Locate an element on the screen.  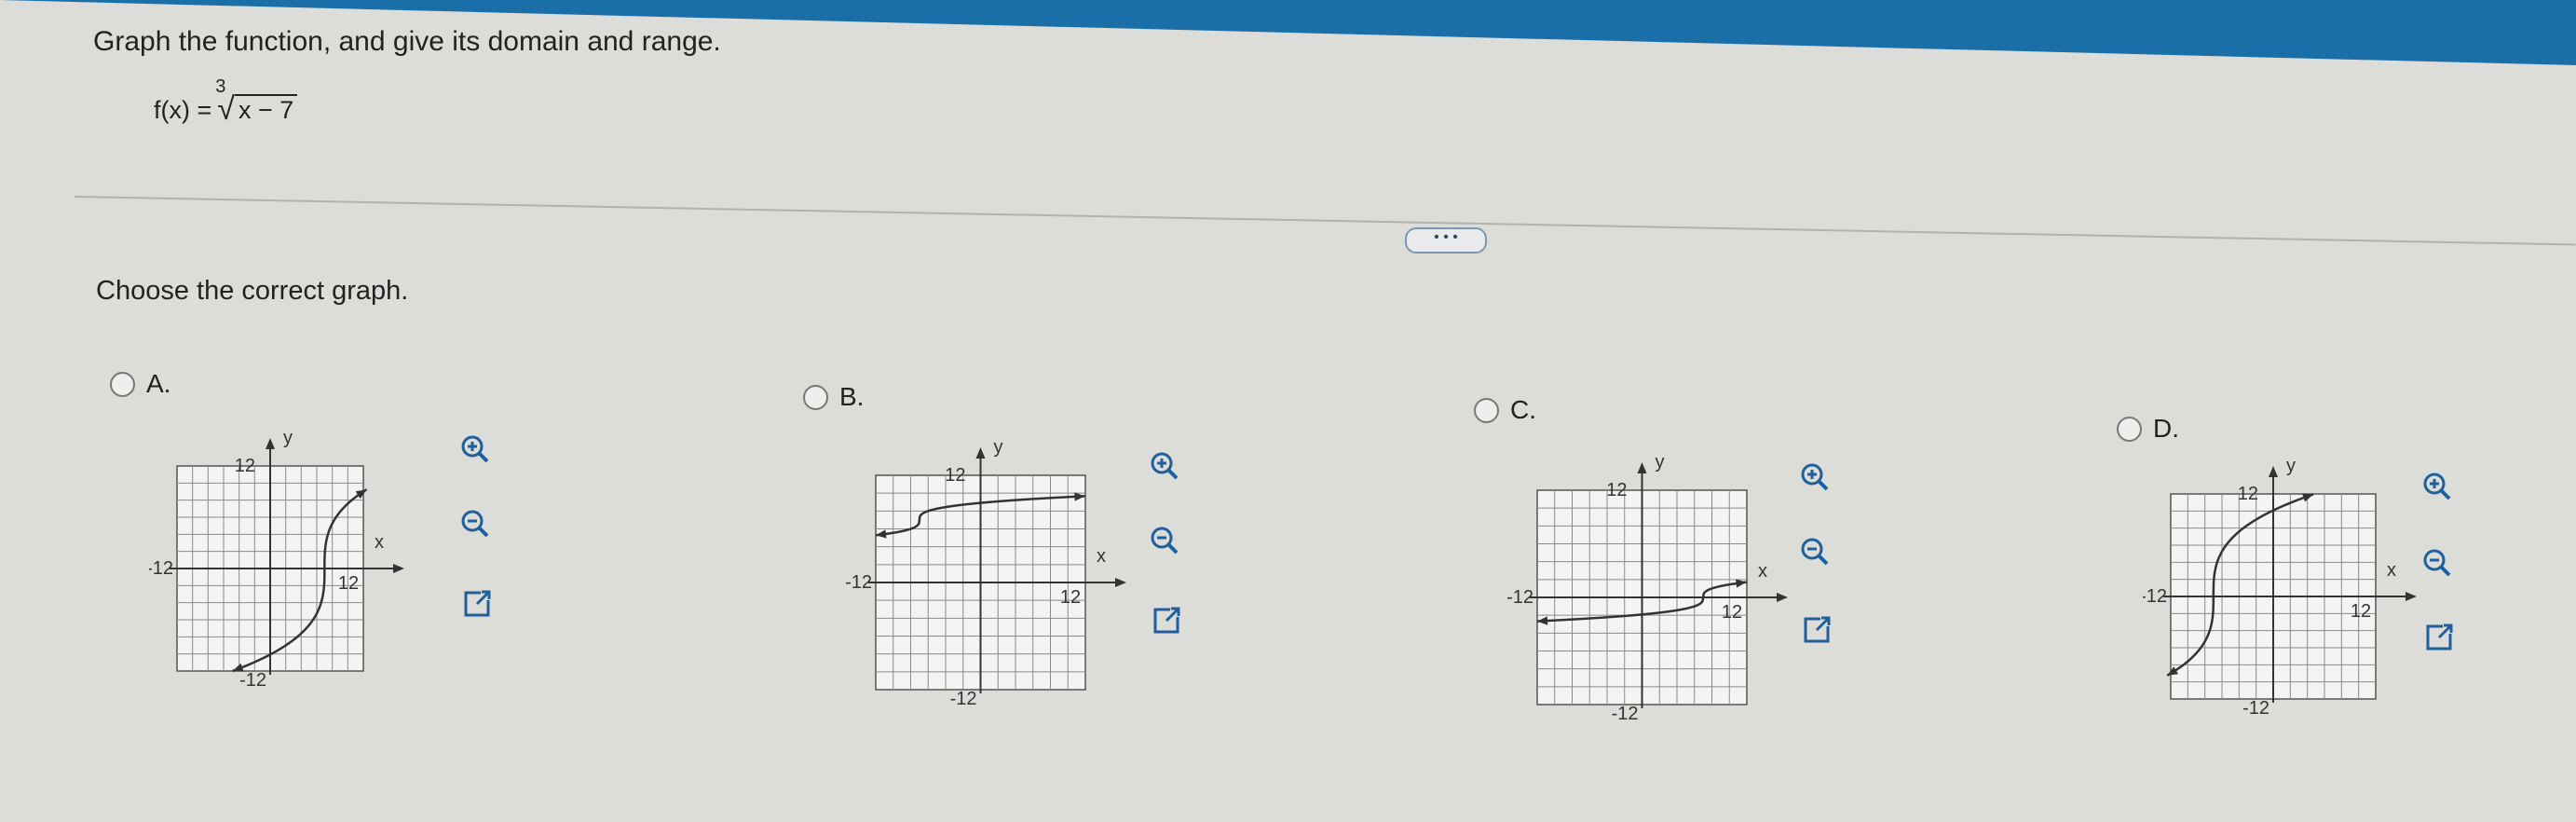
section-divider is located at coordinates (1325, 221).